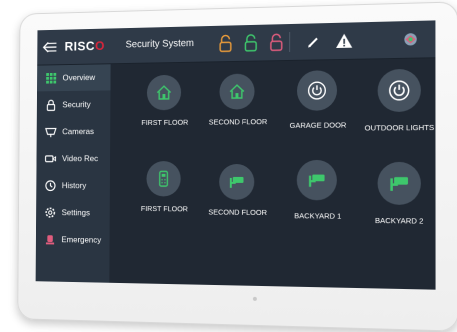 This screenshot has width=457, height=332. What do you see at coordinates (240, 113) in the screenshot?
I see `tile-second-floor: SECOND FLOOR` at bounding box center [240, 113].